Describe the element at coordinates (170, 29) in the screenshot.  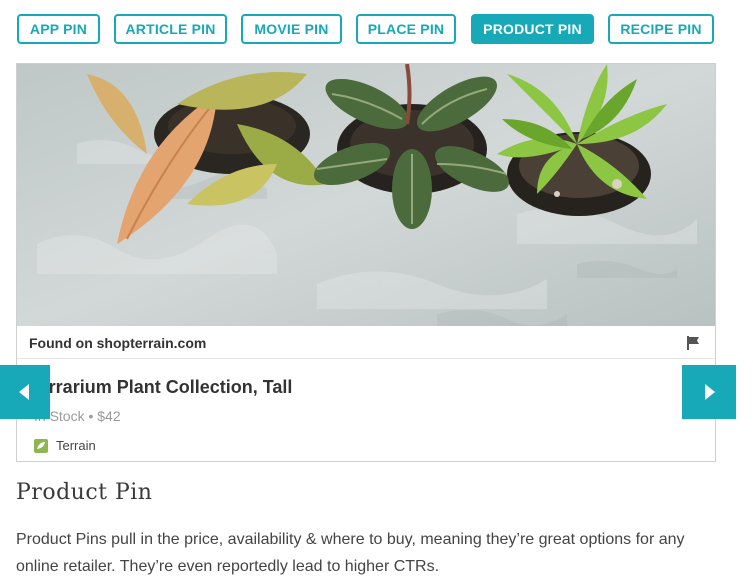
I see `tab-article-pin: ARTICLE PIN` at that location.